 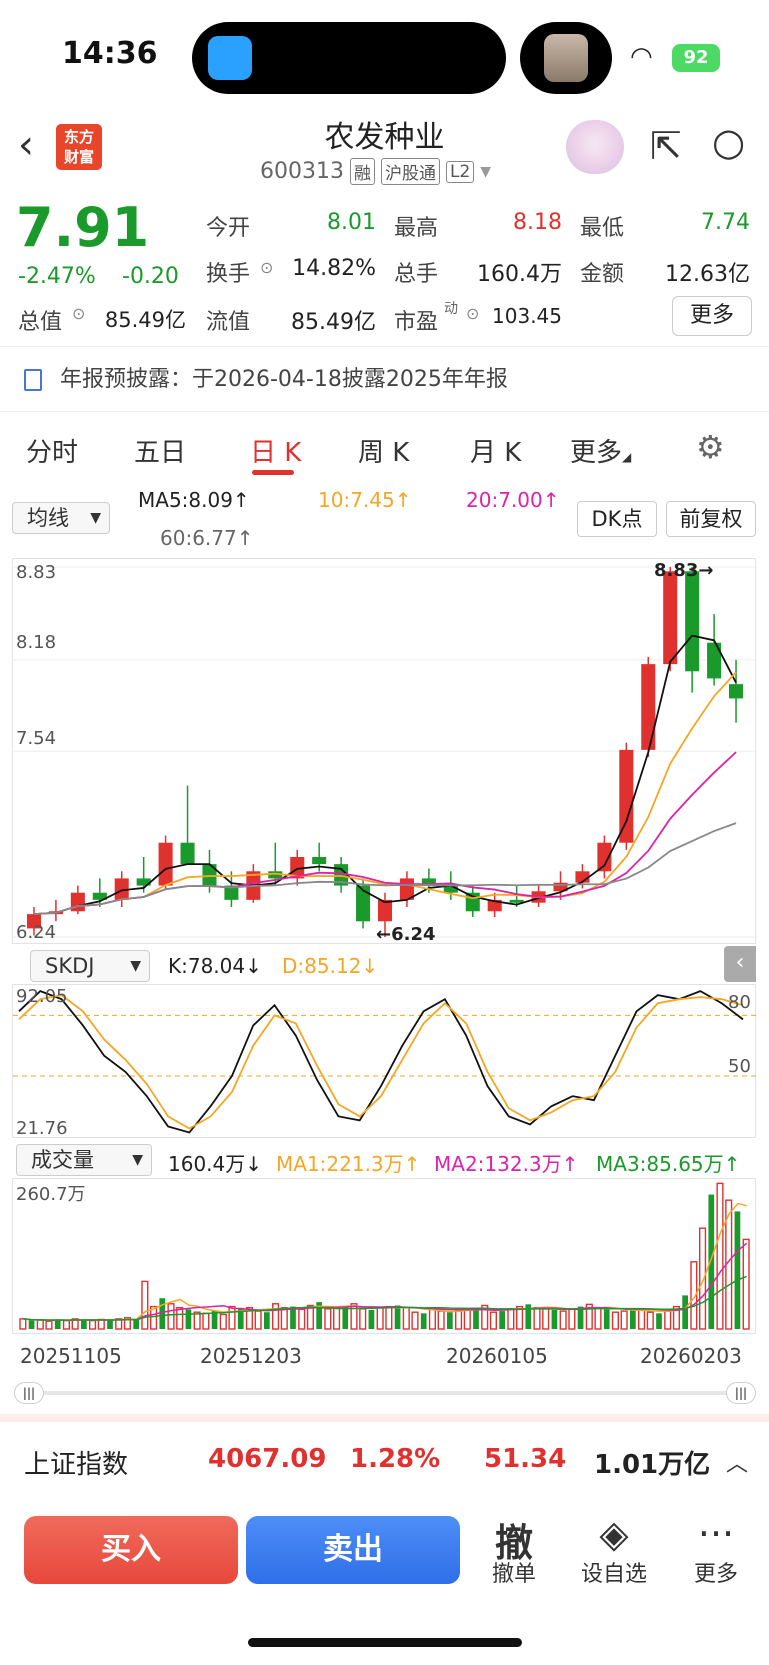 I want to click on index-amount: 1.01万亿, so click(x=652, y=1465).